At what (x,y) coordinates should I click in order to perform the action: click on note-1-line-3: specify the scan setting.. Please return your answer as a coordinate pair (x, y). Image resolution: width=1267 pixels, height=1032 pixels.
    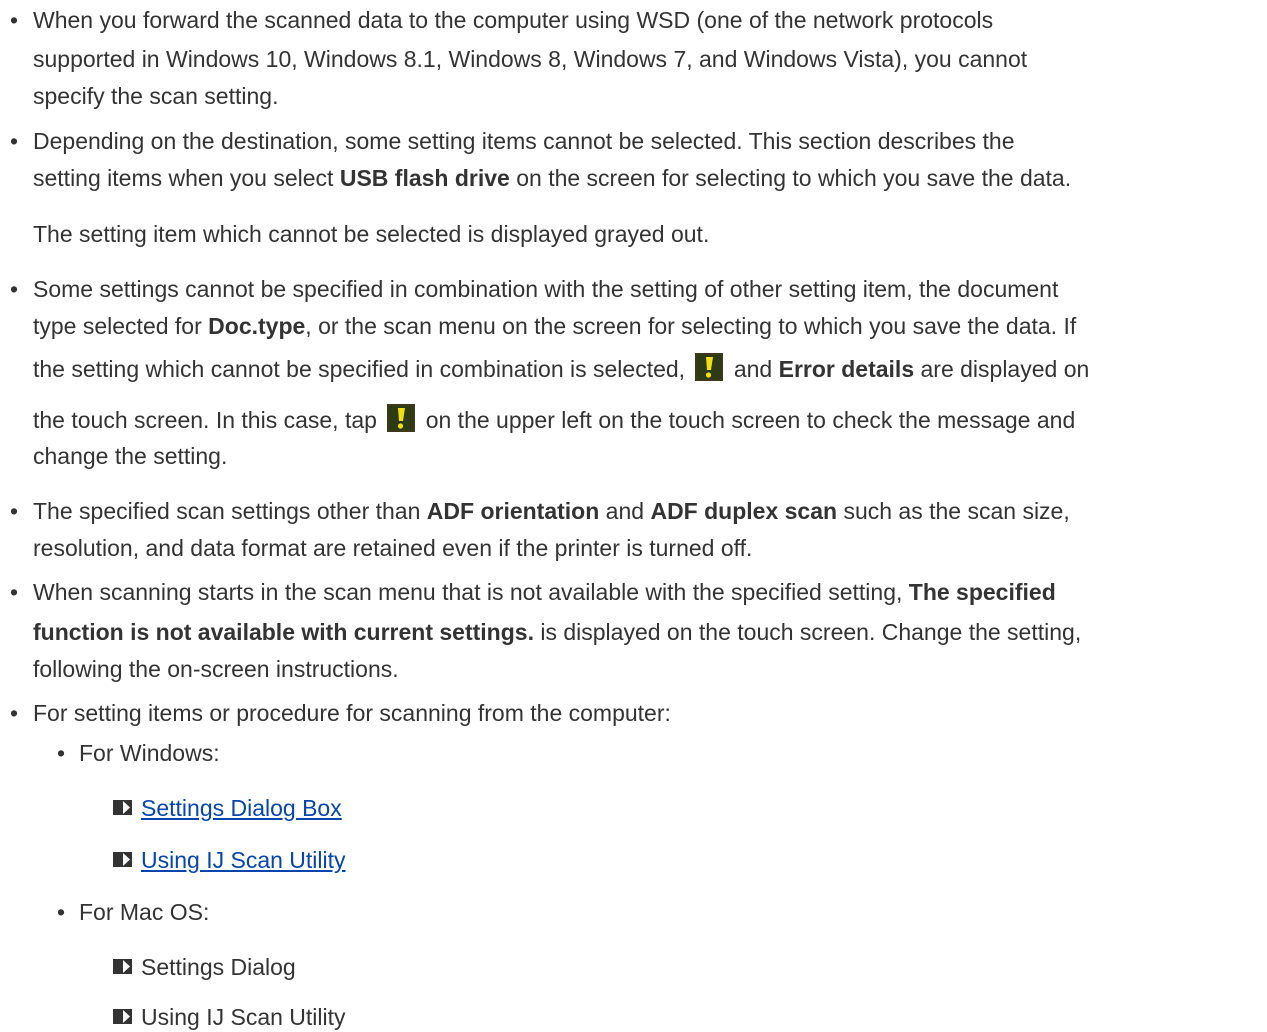
    Looking at the image, I should click on (156, 96).